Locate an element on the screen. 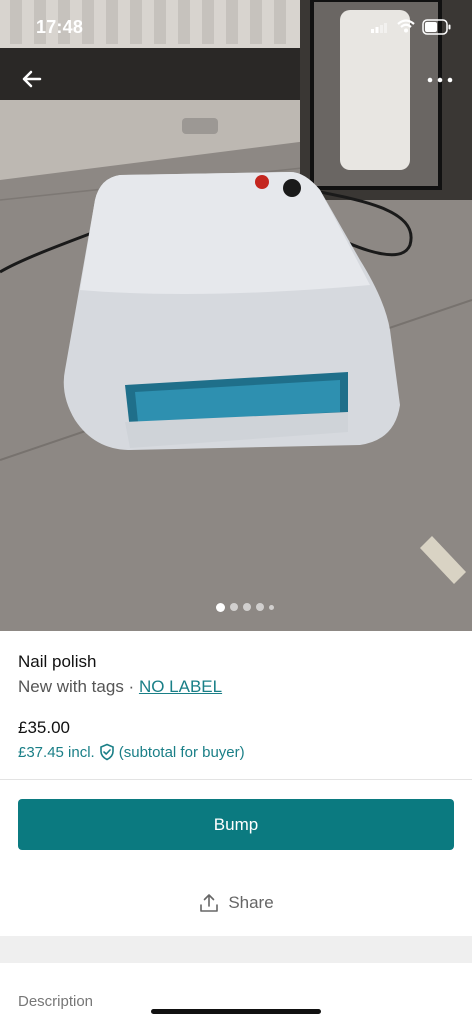  buyer-price-info: £37.45 incl. (subtotal for buyer) is located at coordinates (131, 752).